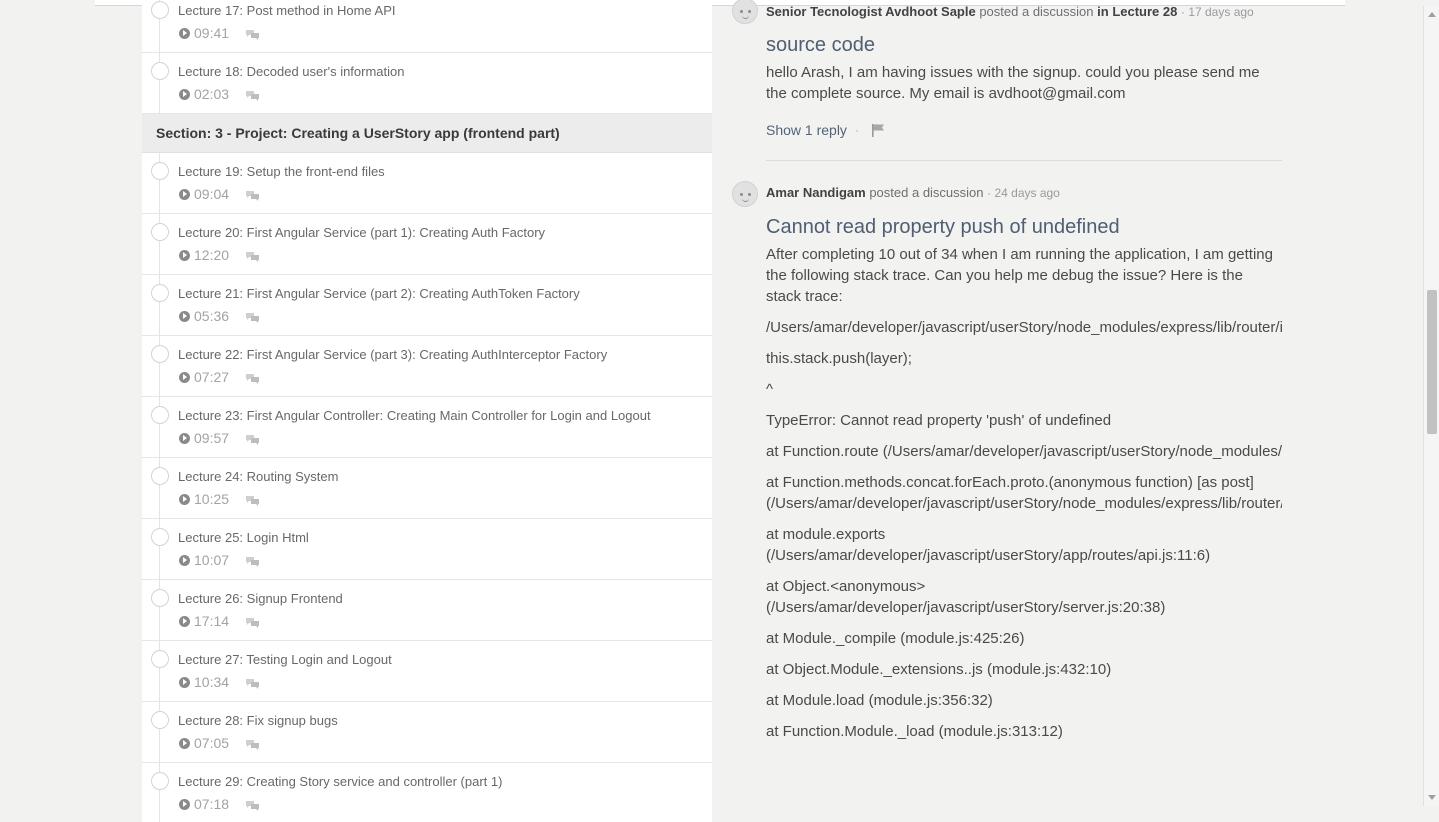 The height and width of the screenshot is (822, 1439). What do you see at coordinates (427, 549) in the screenshot?
I see `lecture-item: Lecture 25: Login Html 10:07` at bounding box center [427, 549].